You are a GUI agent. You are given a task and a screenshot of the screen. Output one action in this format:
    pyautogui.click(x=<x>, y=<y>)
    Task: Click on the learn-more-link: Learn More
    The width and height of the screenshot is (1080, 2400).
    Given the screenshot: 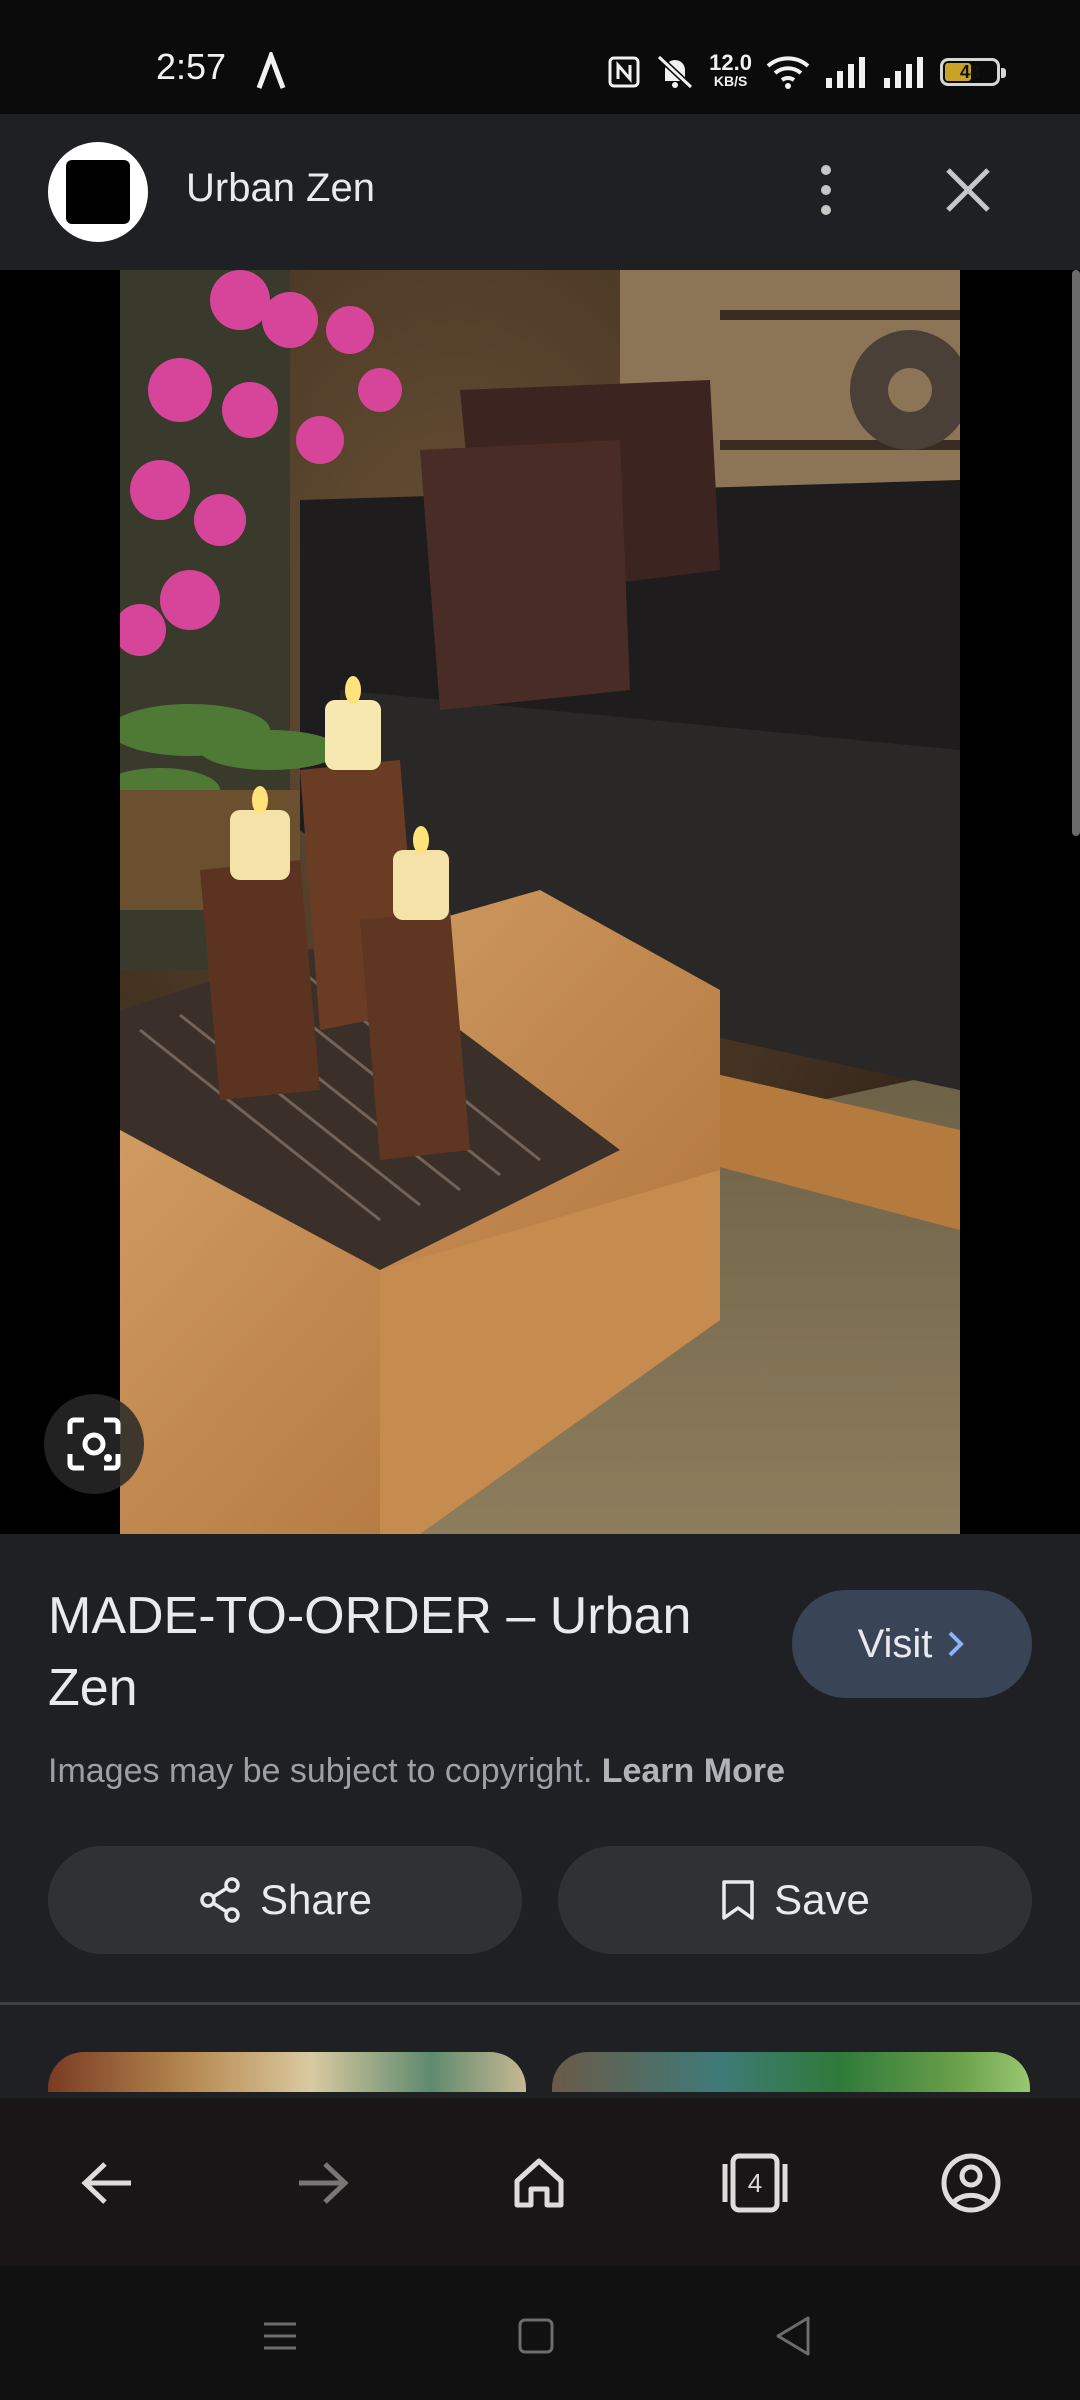 What is the action you would take?
    pyautogui.click(x=693, y=1771)
    